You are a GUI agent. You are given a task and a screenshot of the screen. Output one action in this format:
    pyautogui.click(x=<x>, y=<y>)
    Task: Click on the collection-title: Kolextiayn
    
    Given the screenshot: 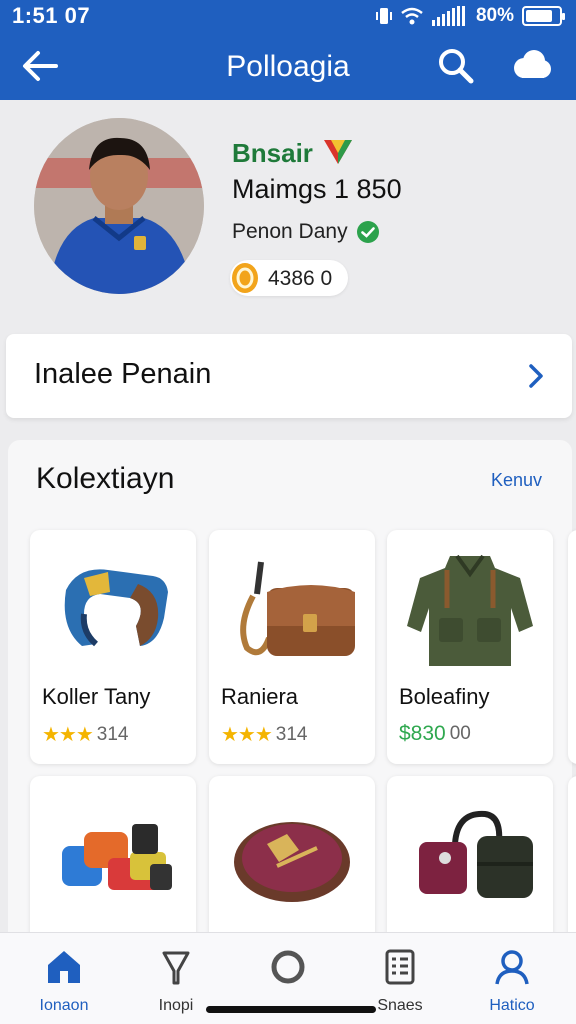 What is the action you would take?
    pyautogui.click(x=105, y=478)
    